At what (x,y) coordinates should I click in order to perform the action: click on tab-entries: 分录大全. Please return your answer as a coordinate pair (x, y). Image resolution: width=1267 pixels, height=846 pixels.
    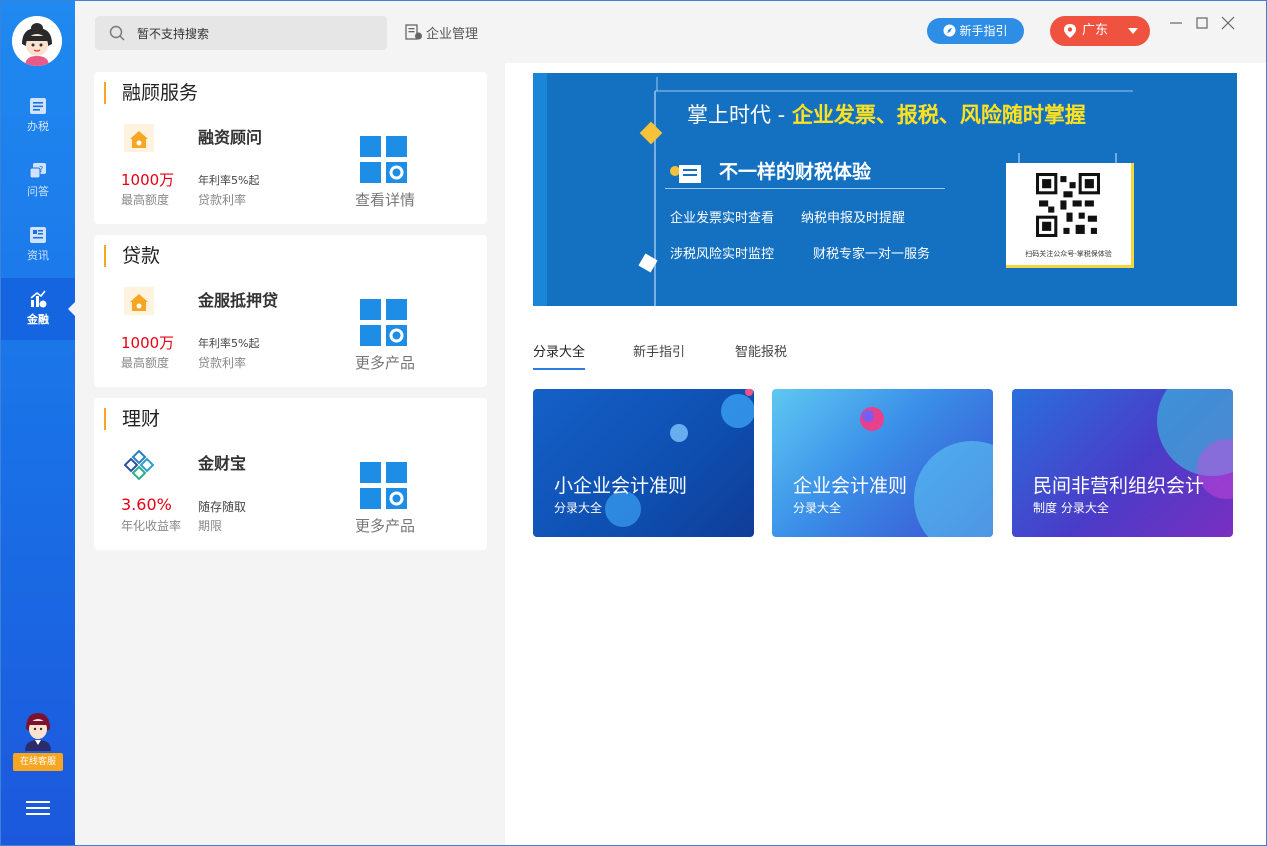
    Looking at the image, I should click on (559, 355).